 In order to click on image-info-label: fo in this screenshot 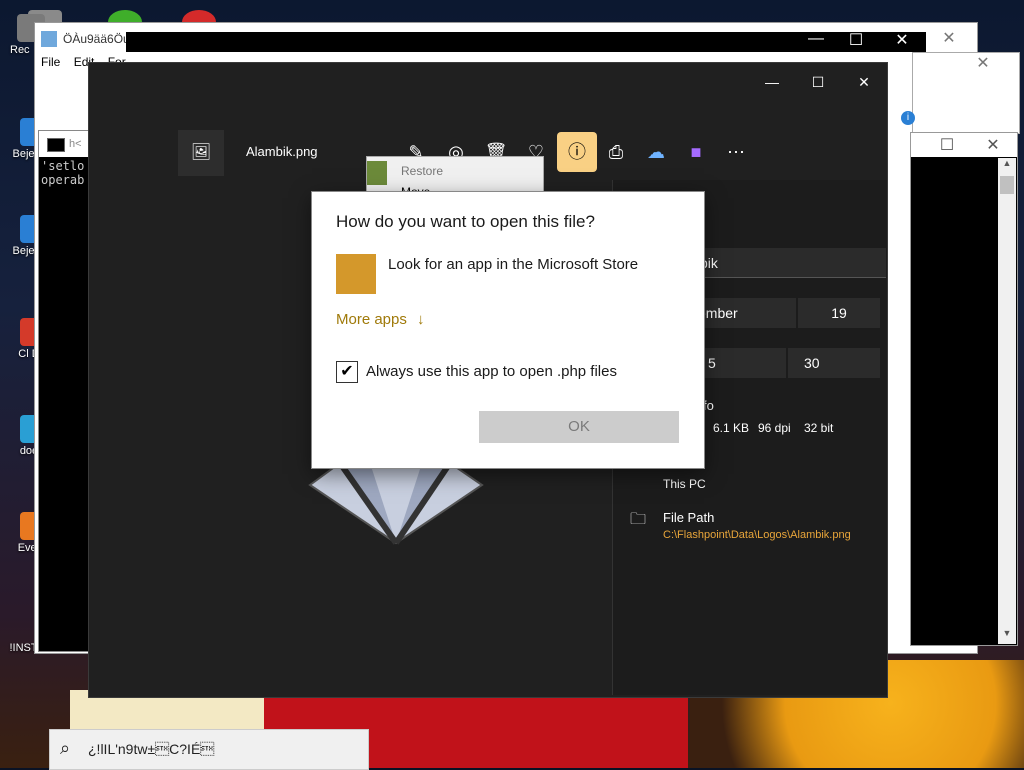, I will do `click(708, 405)`.